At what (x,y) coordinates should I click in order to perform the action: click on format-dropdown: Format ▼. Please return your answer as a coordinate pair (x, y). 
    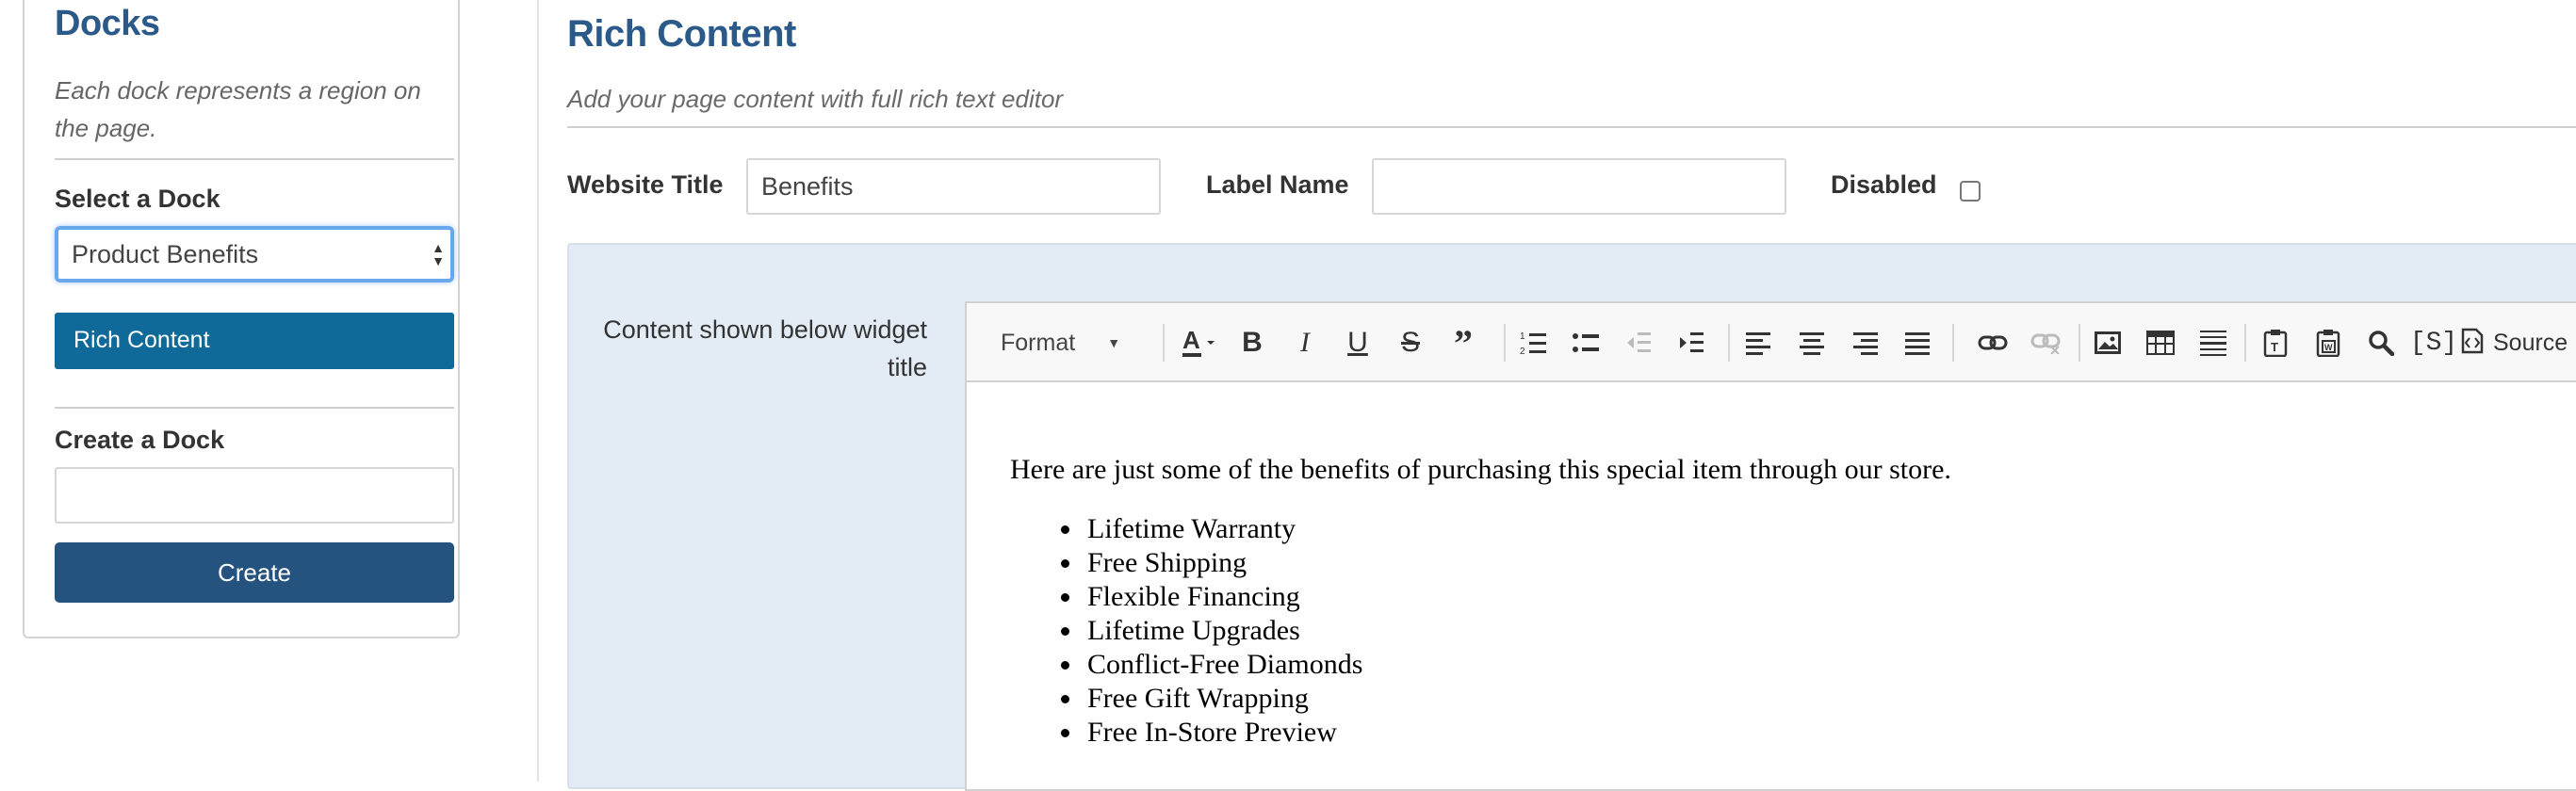
    Looking at the image, I should click on (1081, 343).